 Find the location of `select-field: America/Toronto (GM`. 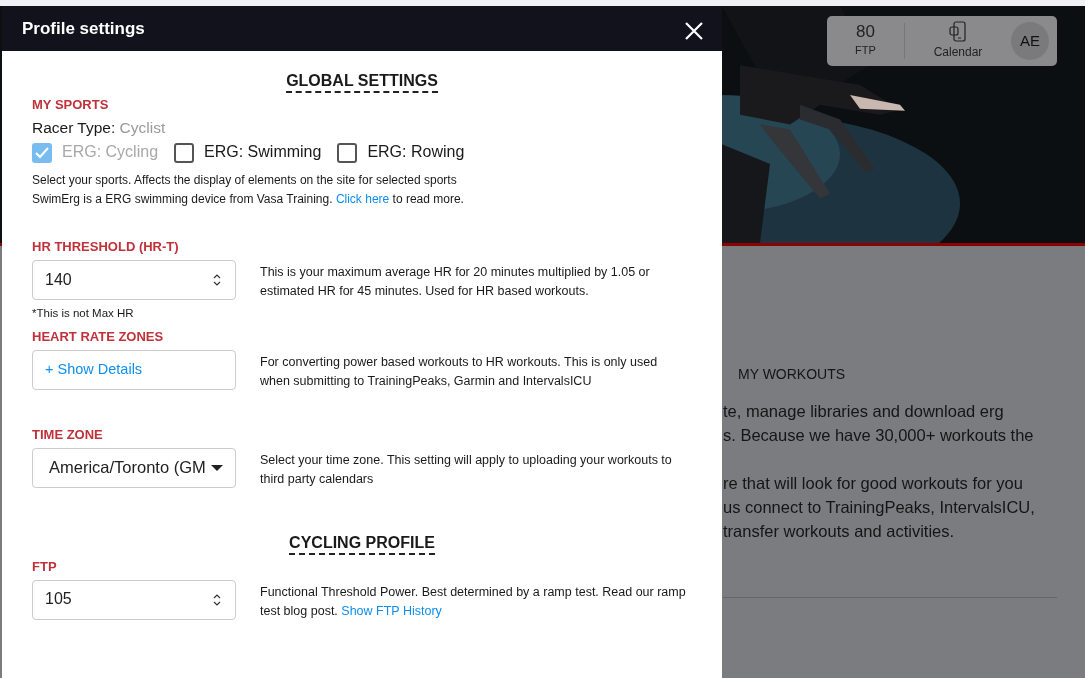

select-field: America/Toronto (GM is located at coordinates (134, 467).